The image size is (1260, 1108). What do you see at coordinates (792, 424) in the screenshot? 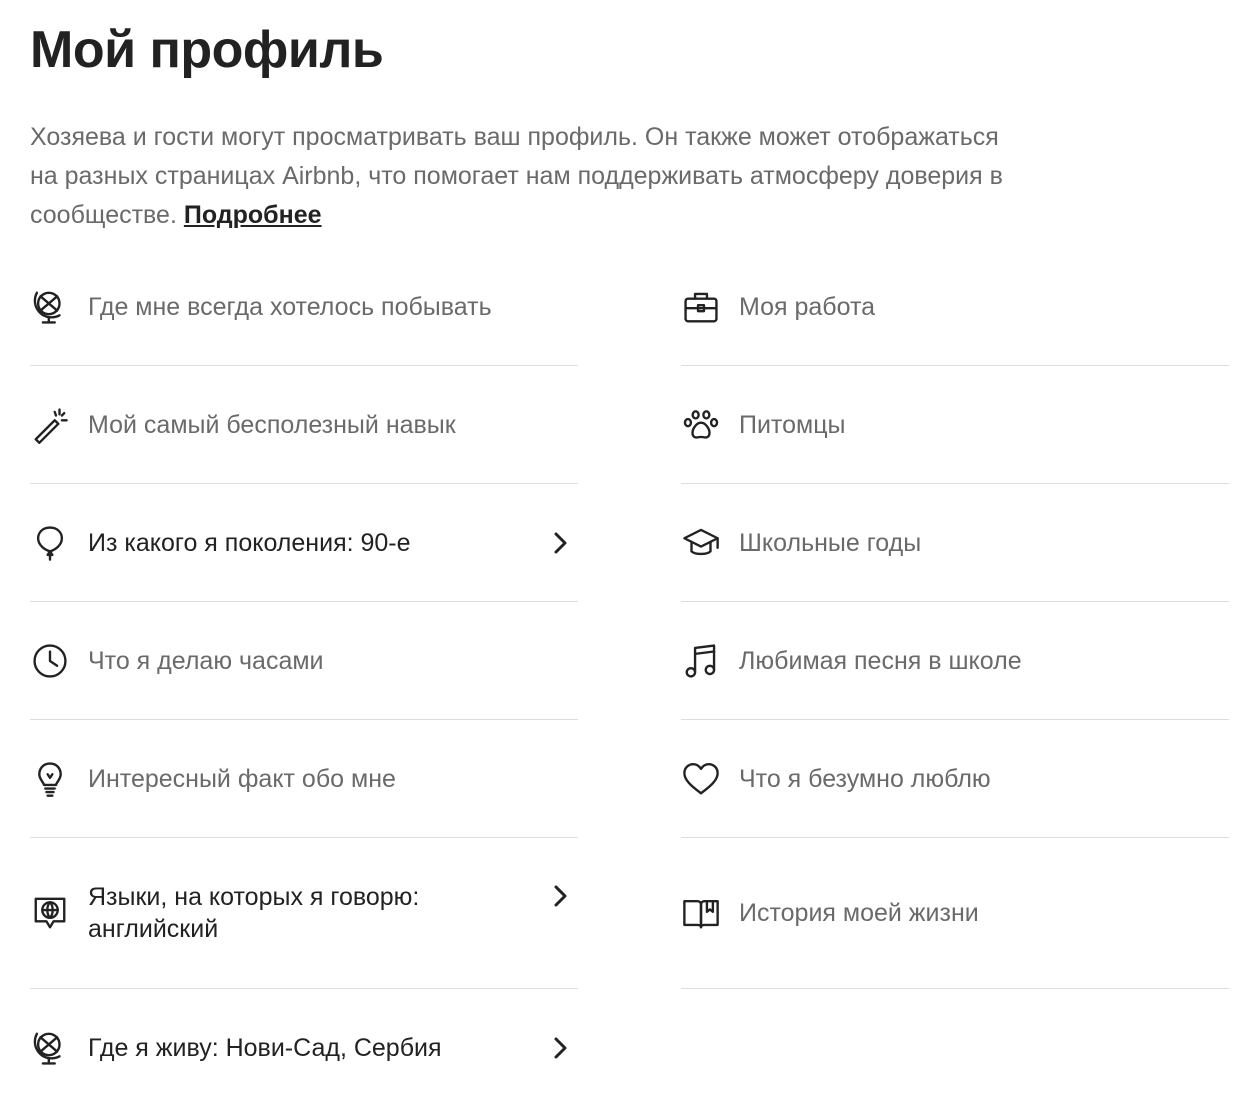
I see `row-label: Питомцы` at bounding box center [792, 424].